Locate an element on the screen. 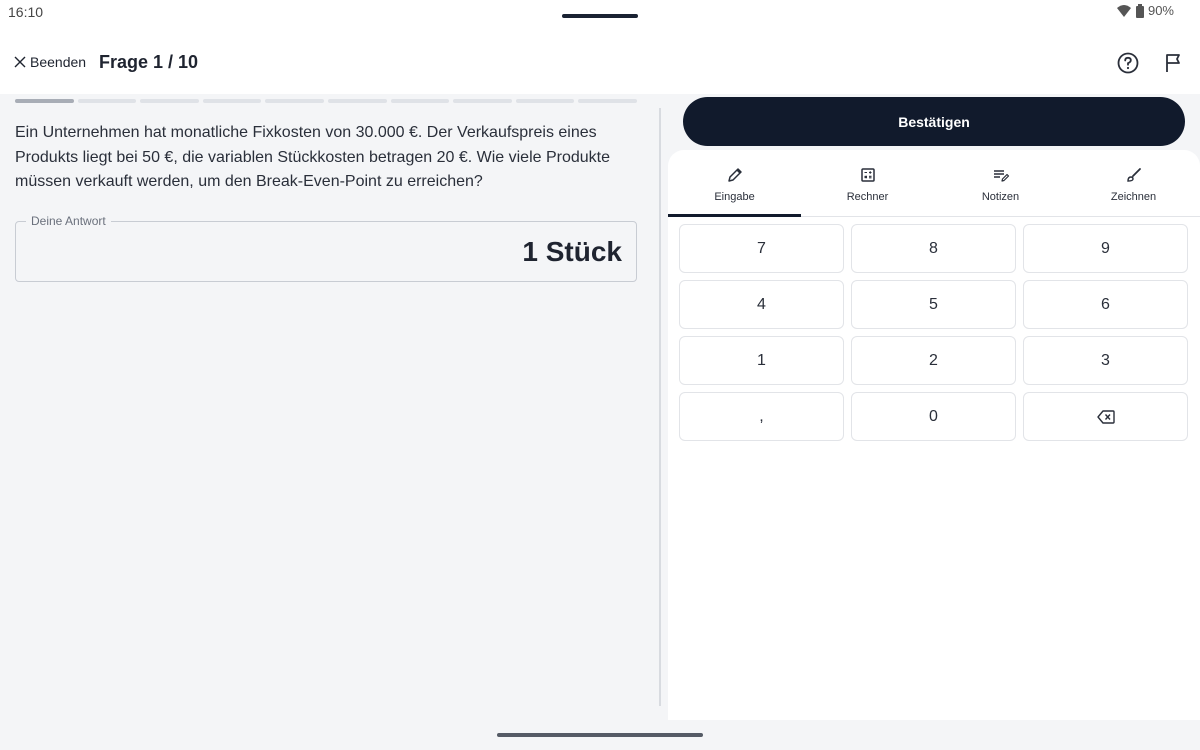  key-0: 0 is located at coordinates (933, 416).